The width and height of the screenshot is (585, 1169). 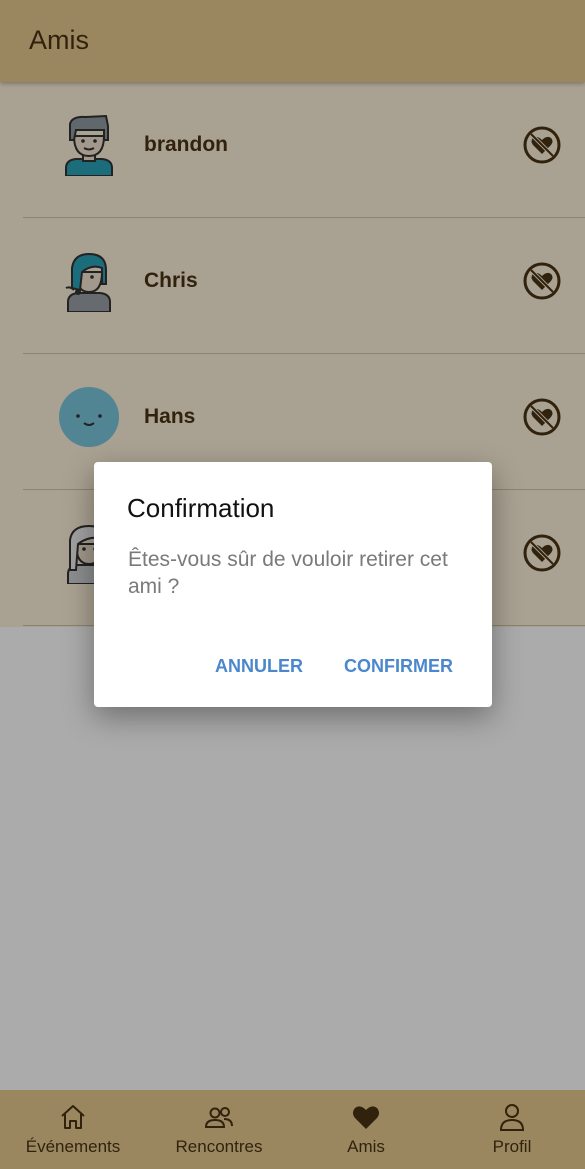 I want to click on dialog-title: Confirmation, so click(x=201, y=508).